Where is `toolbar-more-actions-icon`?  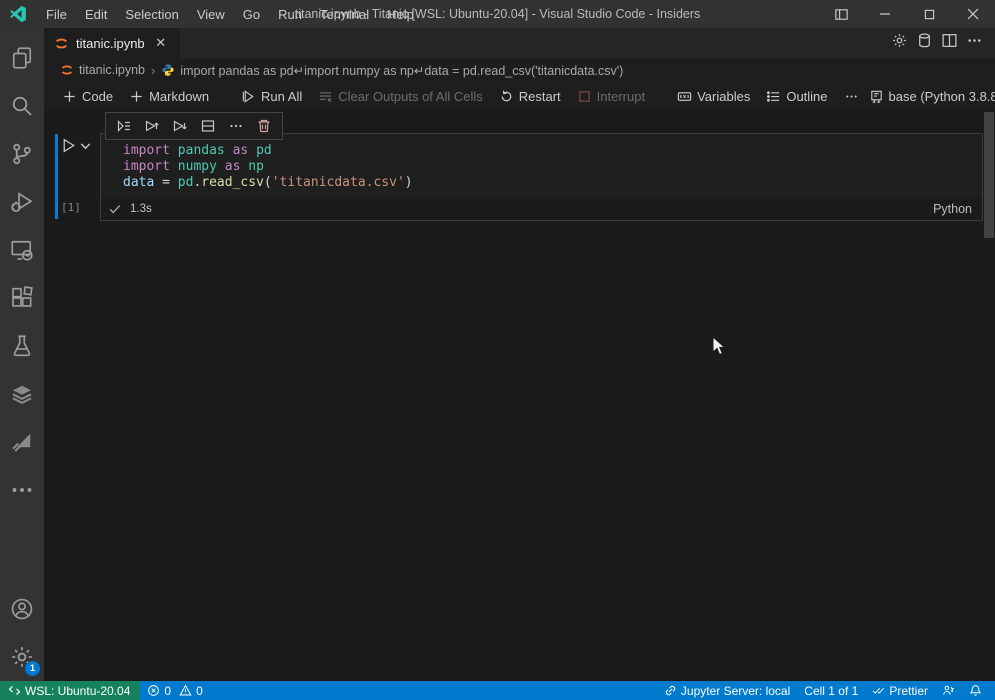 toolbar-more-actions-icon is located at coordinates (851, 96).